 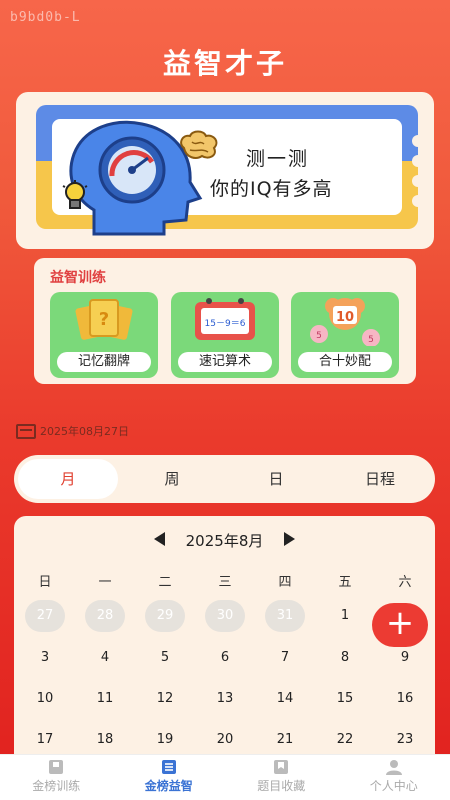 What do you see at coordinates (393, 786) in the screenshot?
I see `nav-label: 个人中心` at bounding box center [393, 786].